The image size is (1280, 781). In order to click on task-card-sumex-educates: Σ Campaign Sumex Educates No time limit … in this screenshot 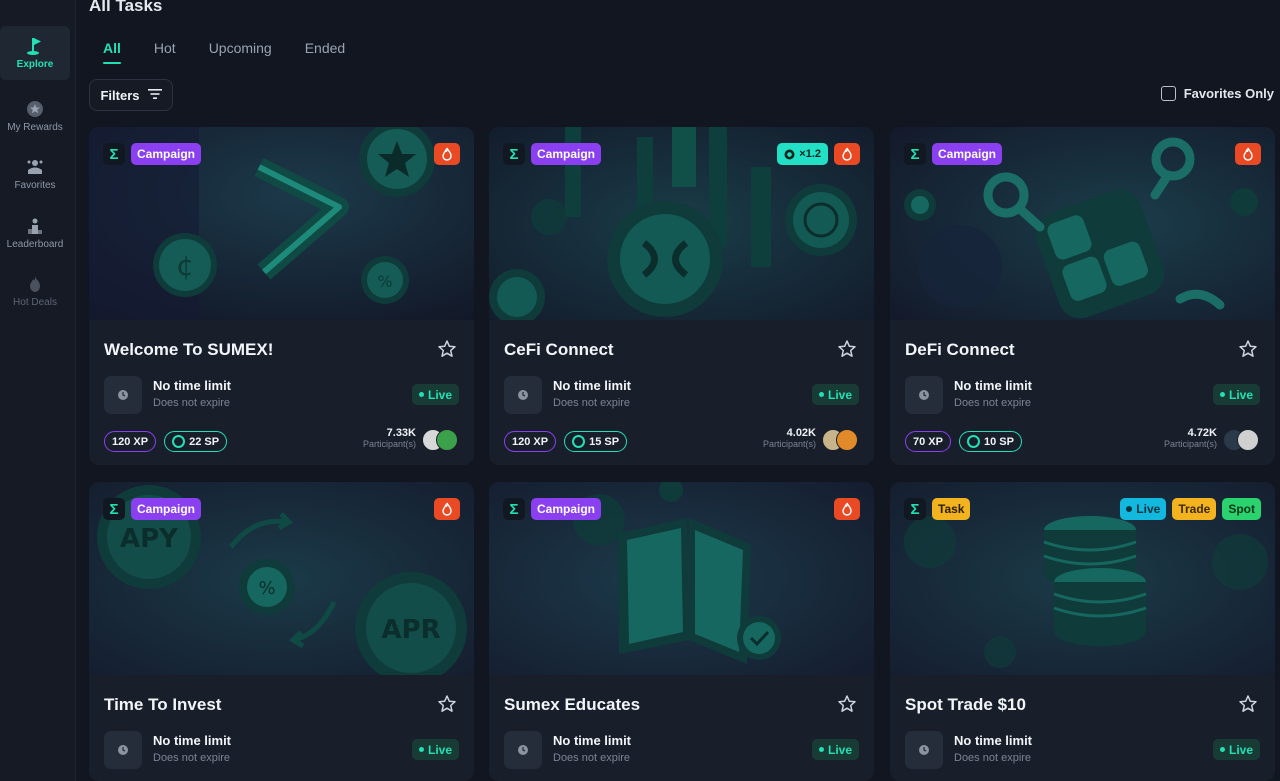, I will do `click(681, 631)`.